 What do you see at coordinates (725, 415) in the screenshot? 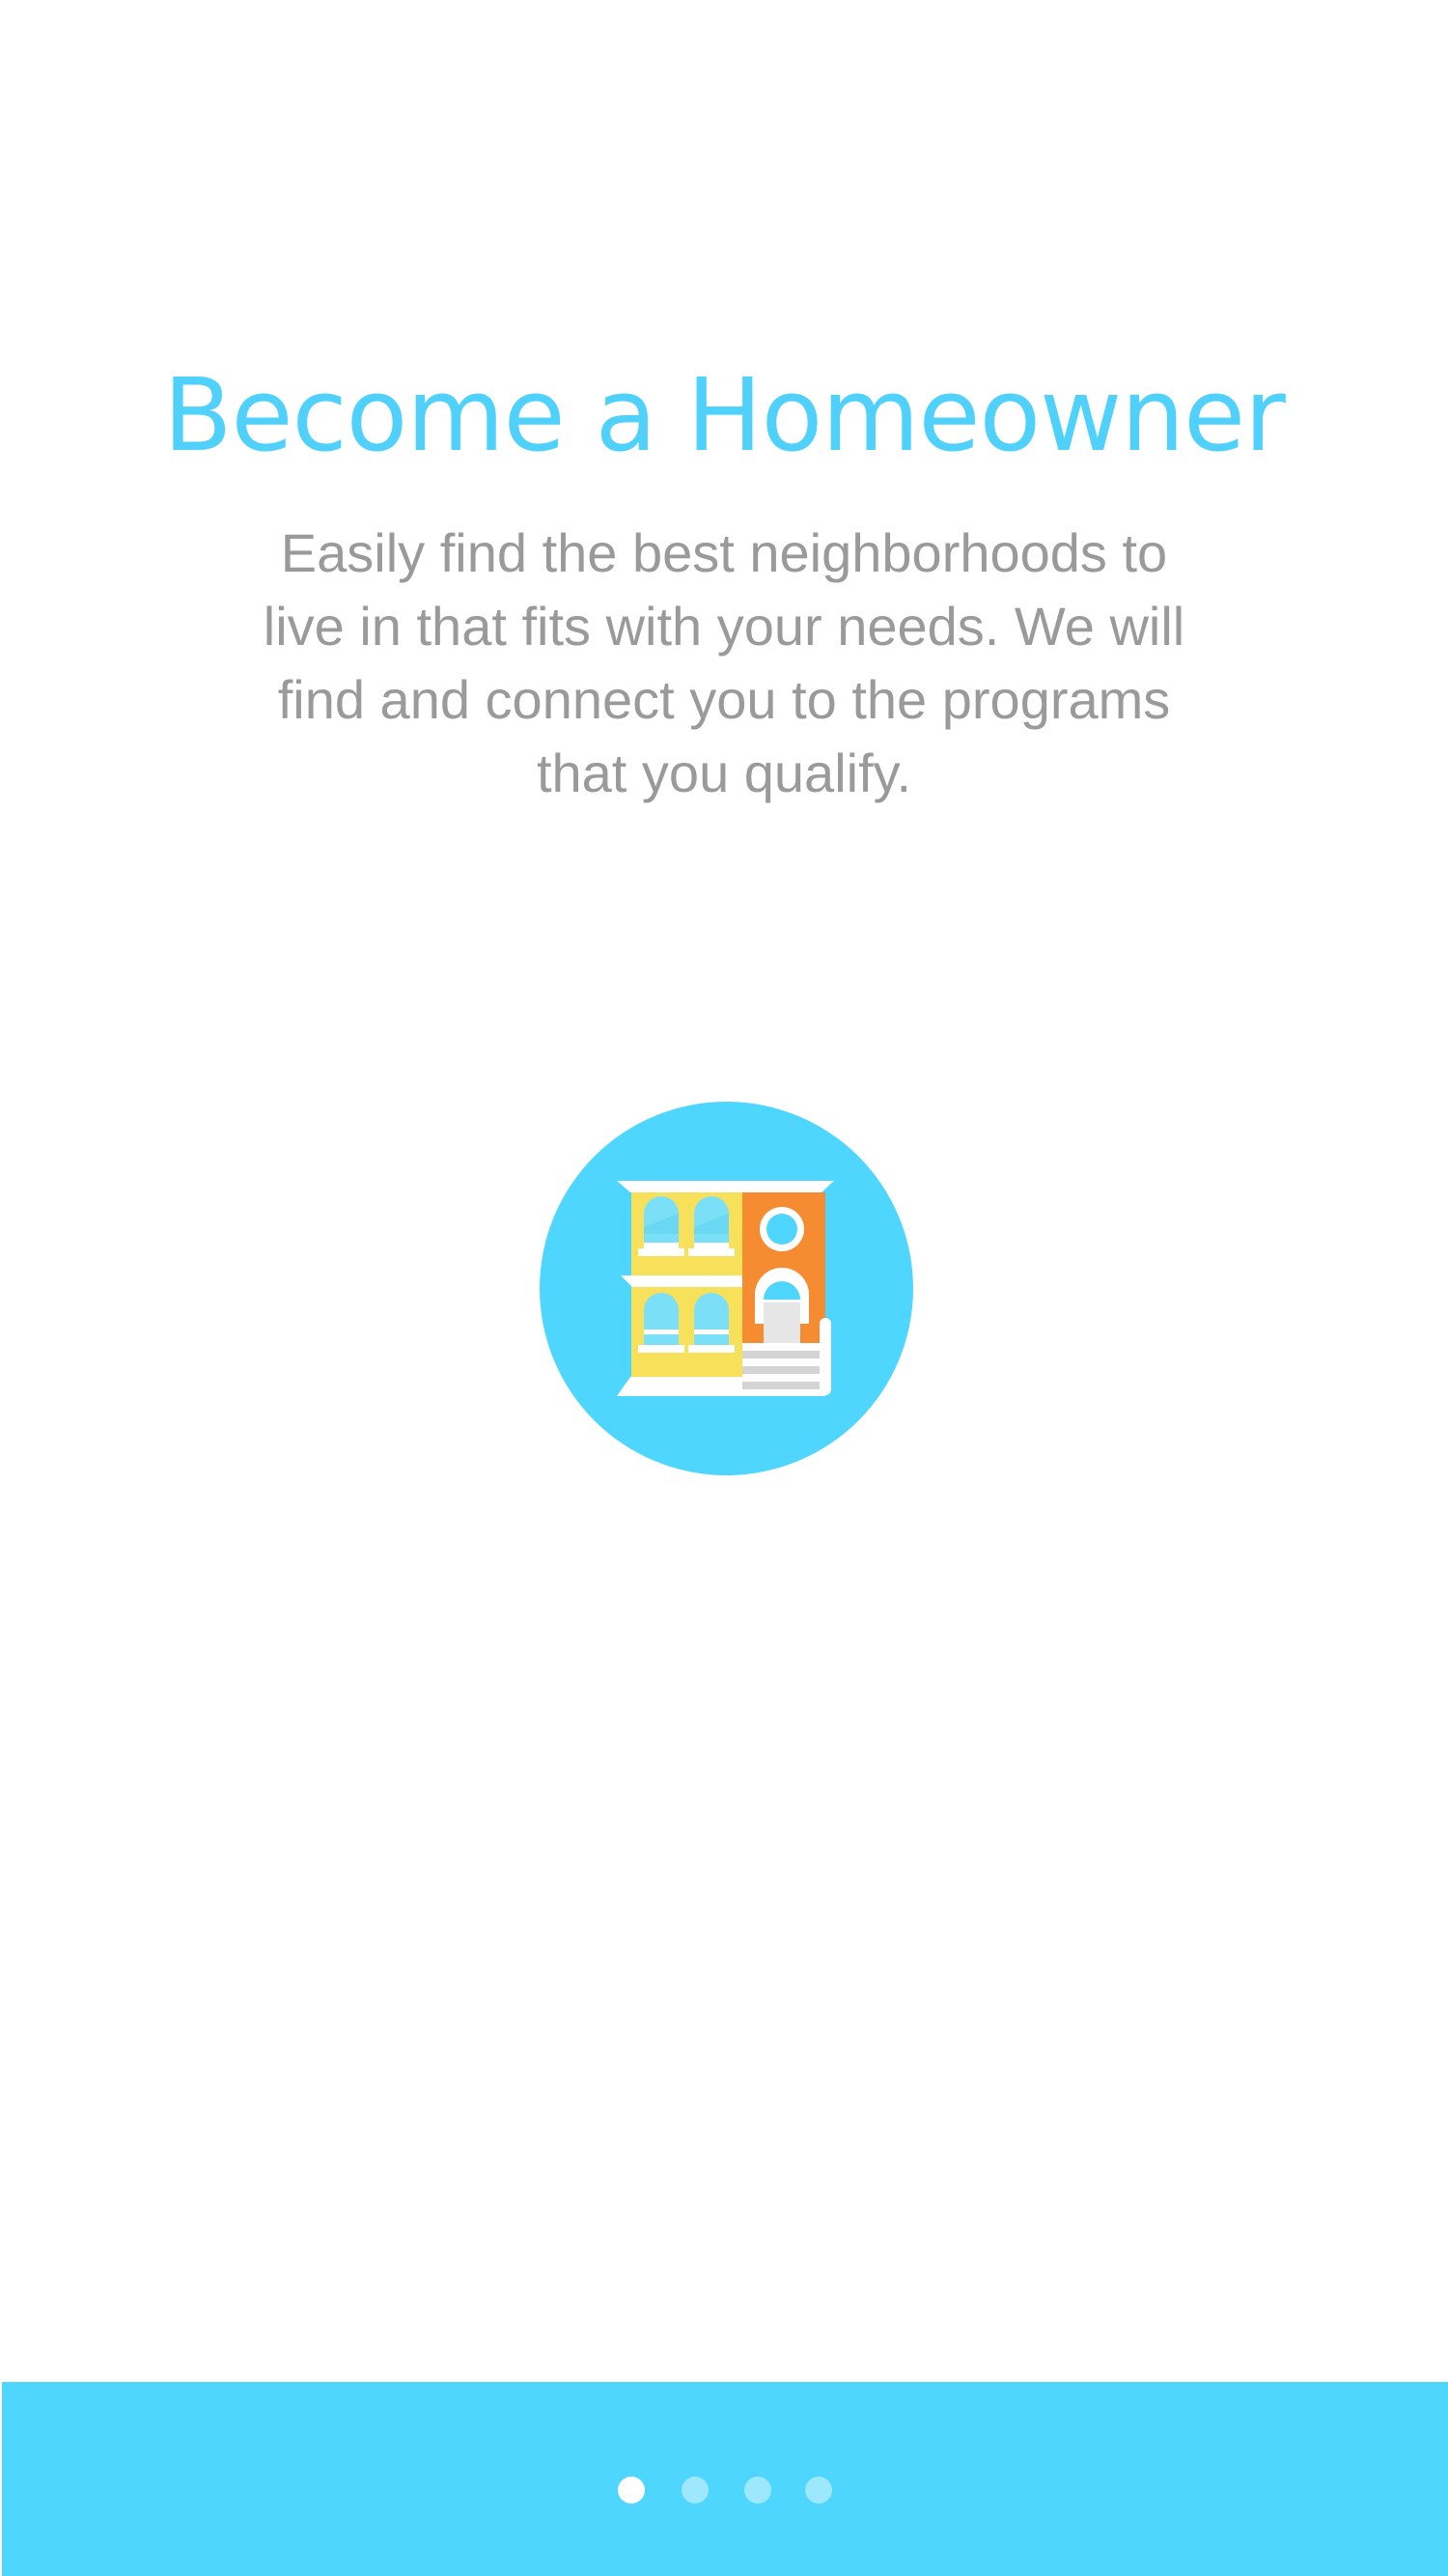
I see `page-title: Become a Homeowner` at bounding box center [725, 415].